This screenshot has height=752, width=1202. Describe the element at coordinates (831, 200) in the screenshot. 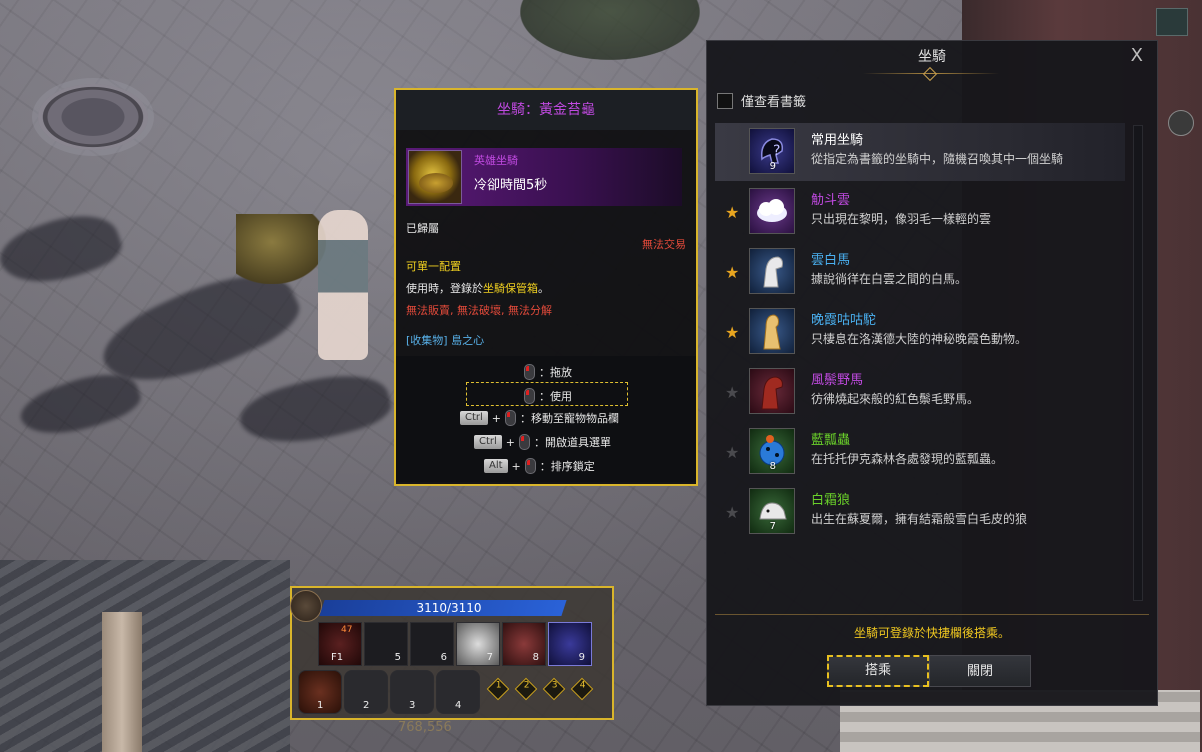

I see `mount-name: 觔斗雲` at that location.